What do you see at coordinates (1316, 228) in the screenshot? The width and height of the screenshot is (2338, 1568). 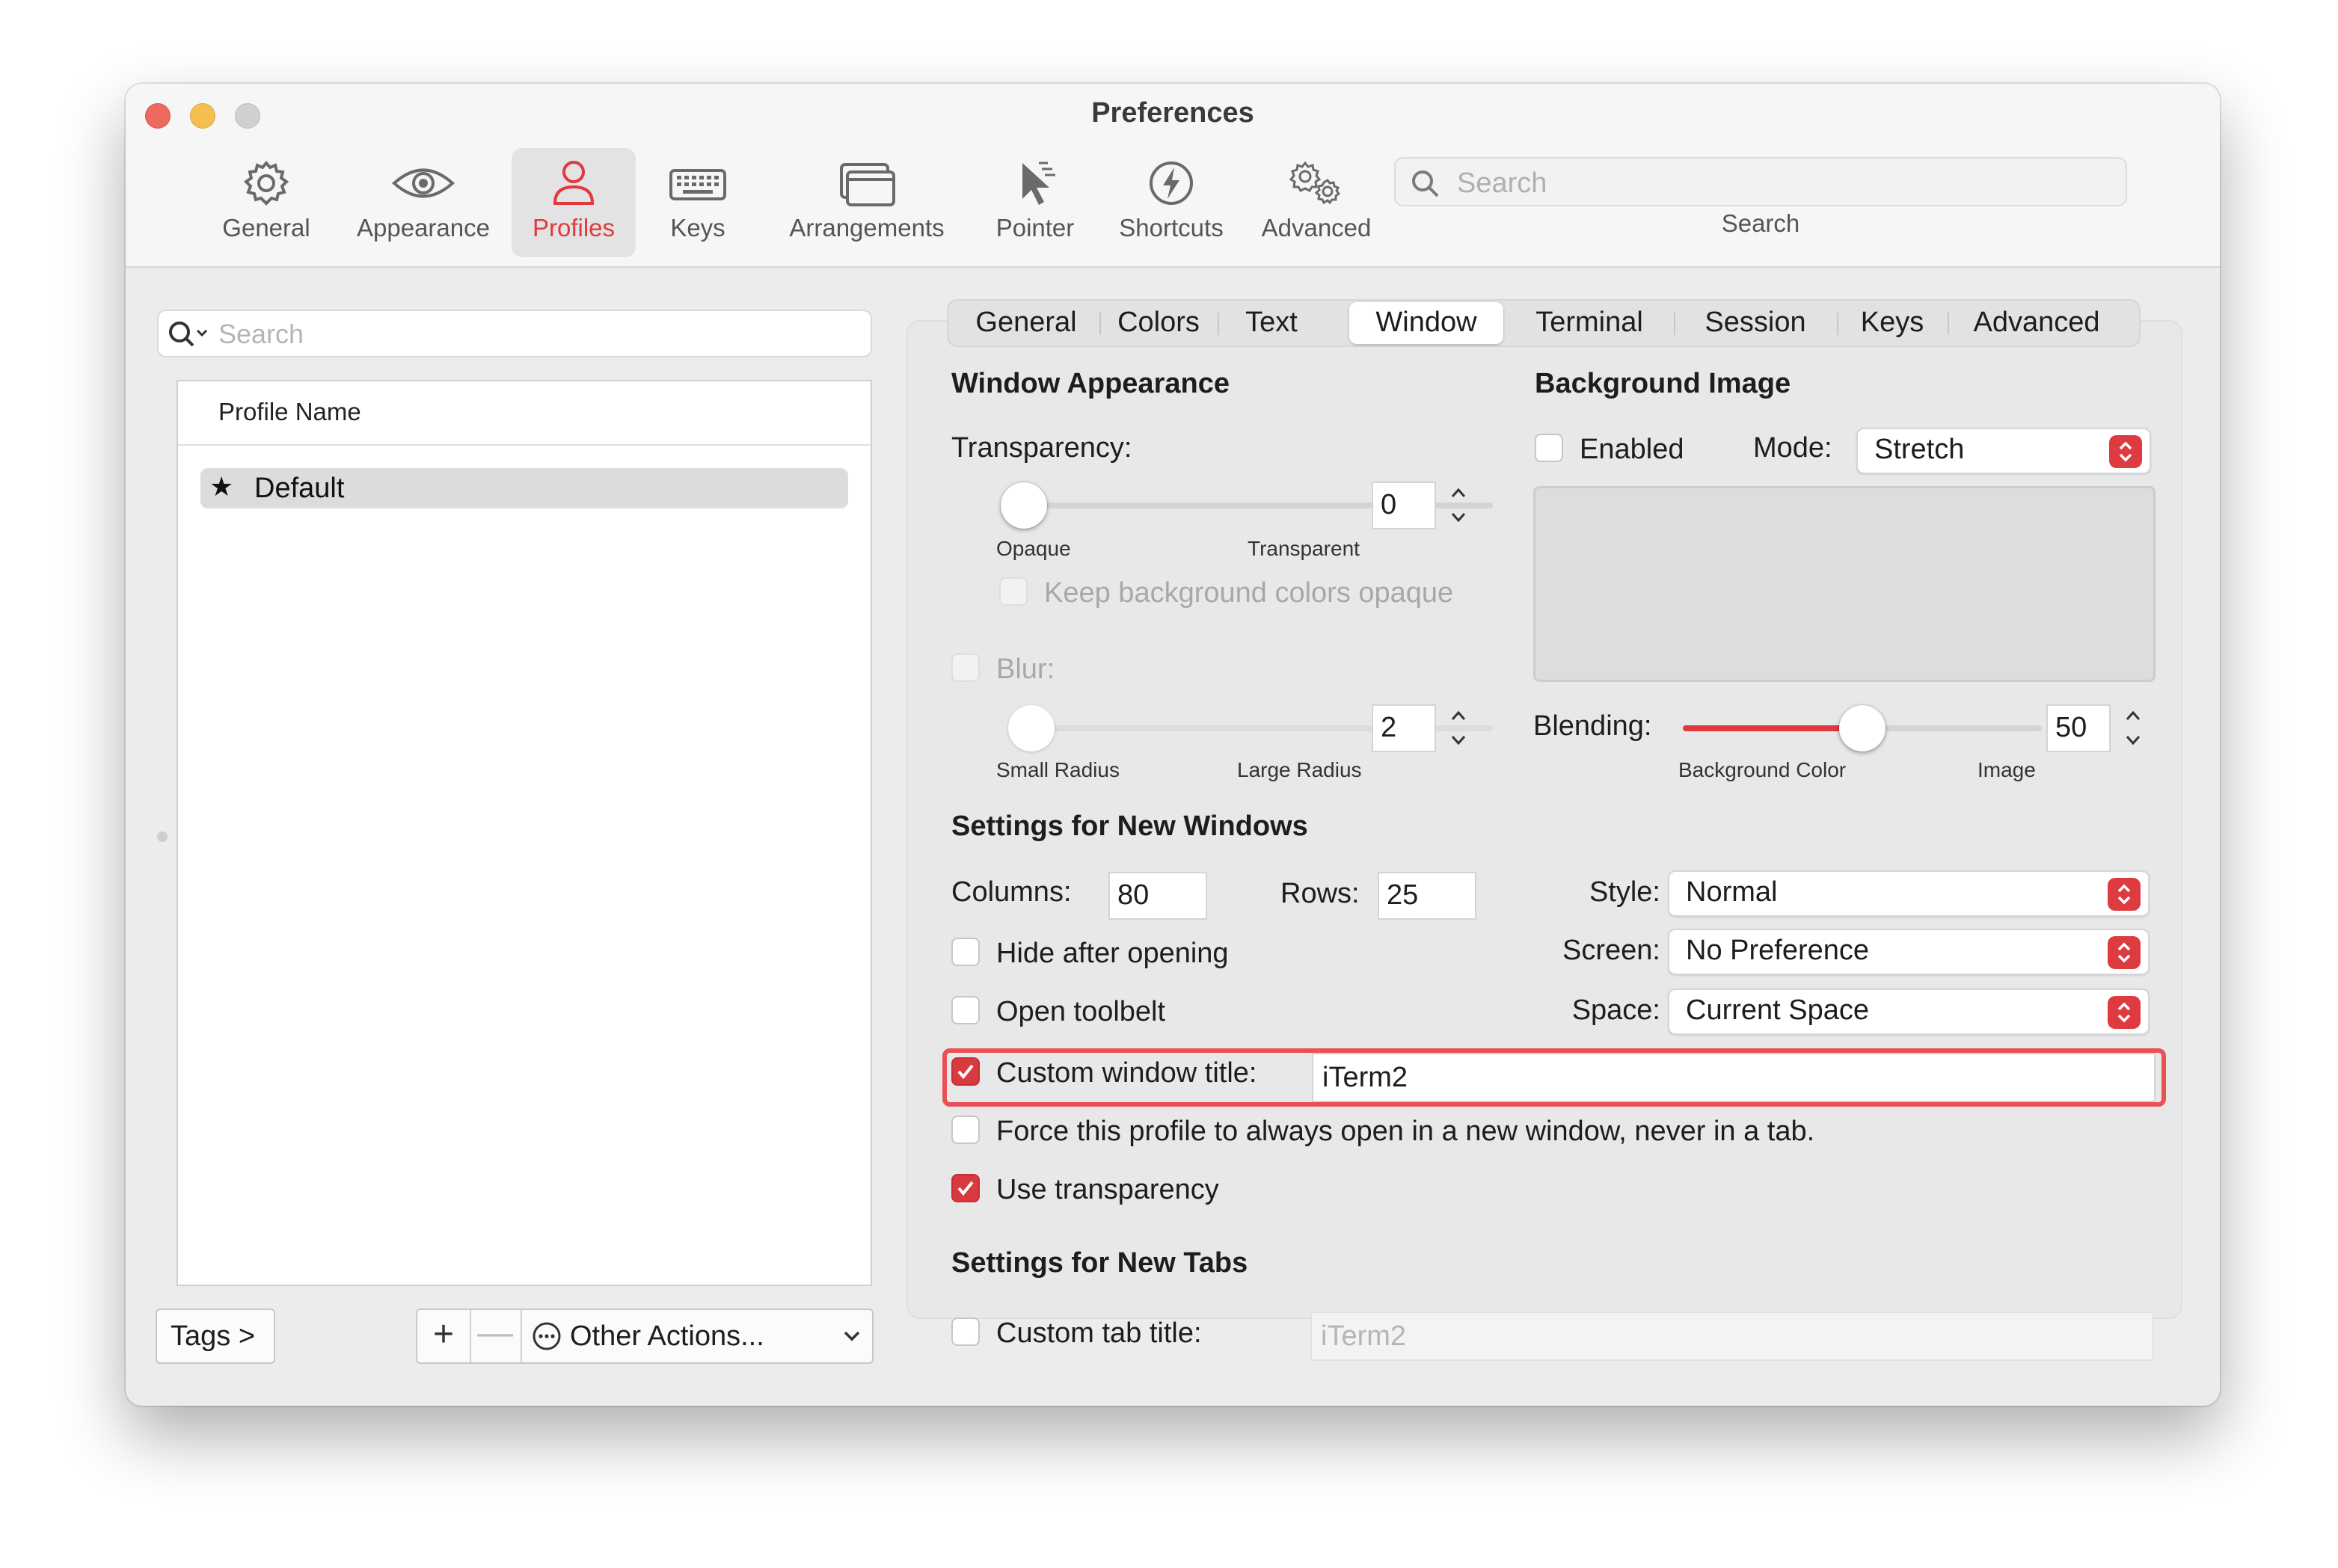 I see `toolbar-advanced-label: Advanced` at bounding box center [1316, 228].